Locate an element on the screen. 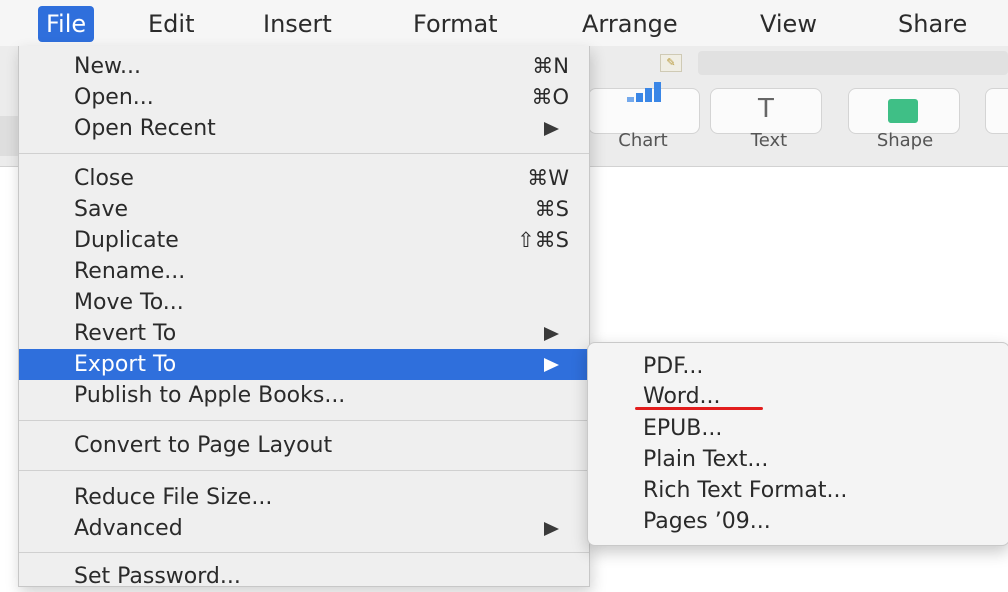 The image size is (1008, 592). menu-item-convert-page-layout: Convert to Page Layout is located at coordinates (304, 445).